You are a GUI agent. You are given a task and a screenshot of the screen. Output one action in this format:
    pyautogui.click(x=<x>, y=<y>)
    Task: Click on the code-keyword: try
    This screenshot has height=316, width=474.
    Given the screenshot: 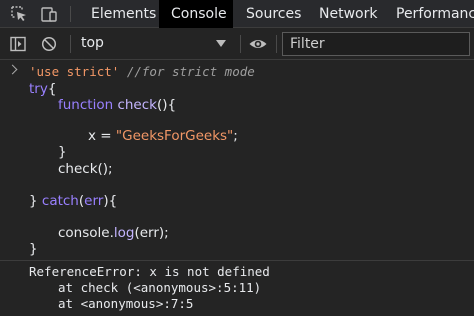 What is the action you would take?
    pyautogui.click(x=38, y=89)
    